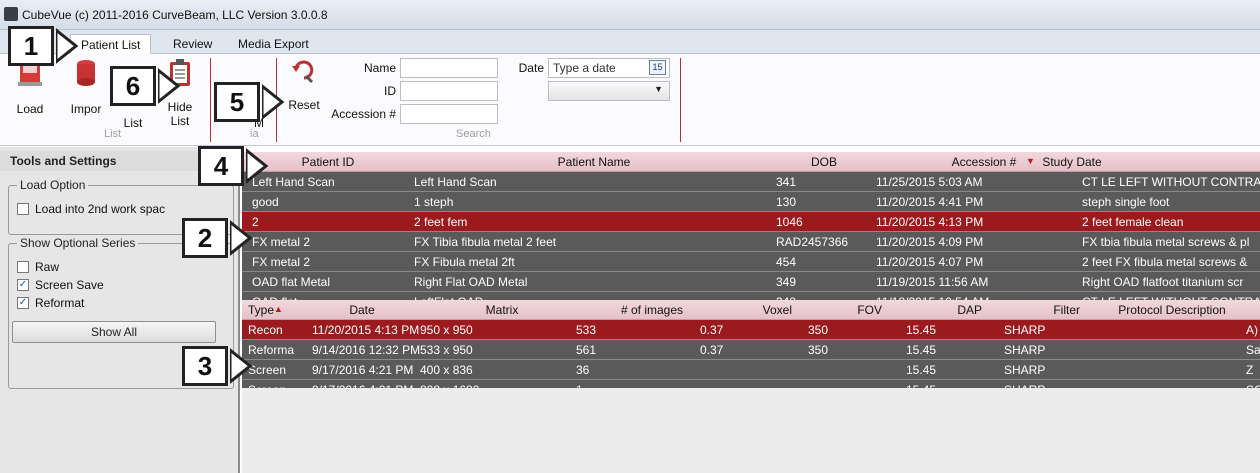 This screenshot has width=1260, height=473. I want to click on col-matrix: Matrix, so click(502, 310).